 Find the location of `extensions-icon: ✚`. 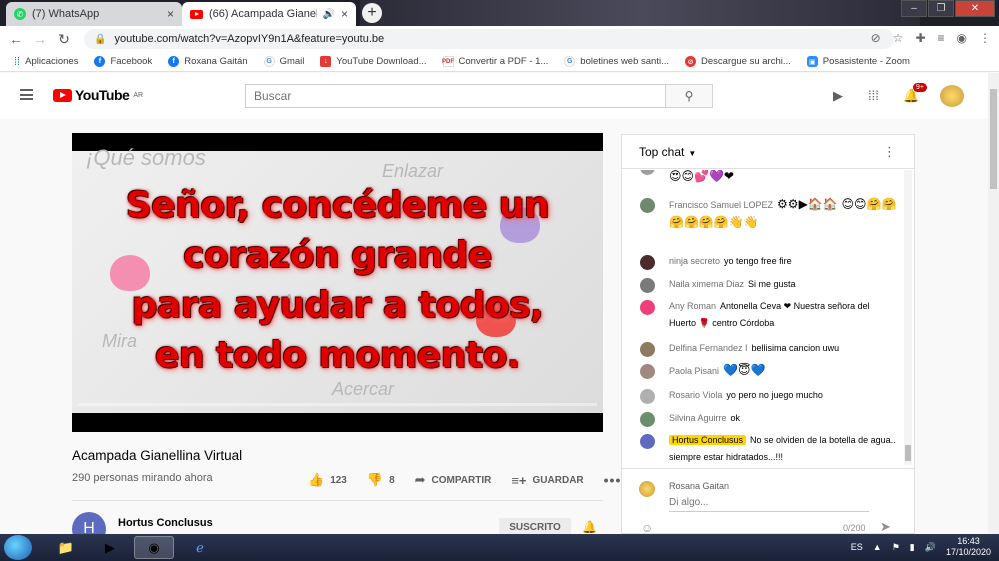

extensions-icon: ✚ is located at coordinates (920, 38).